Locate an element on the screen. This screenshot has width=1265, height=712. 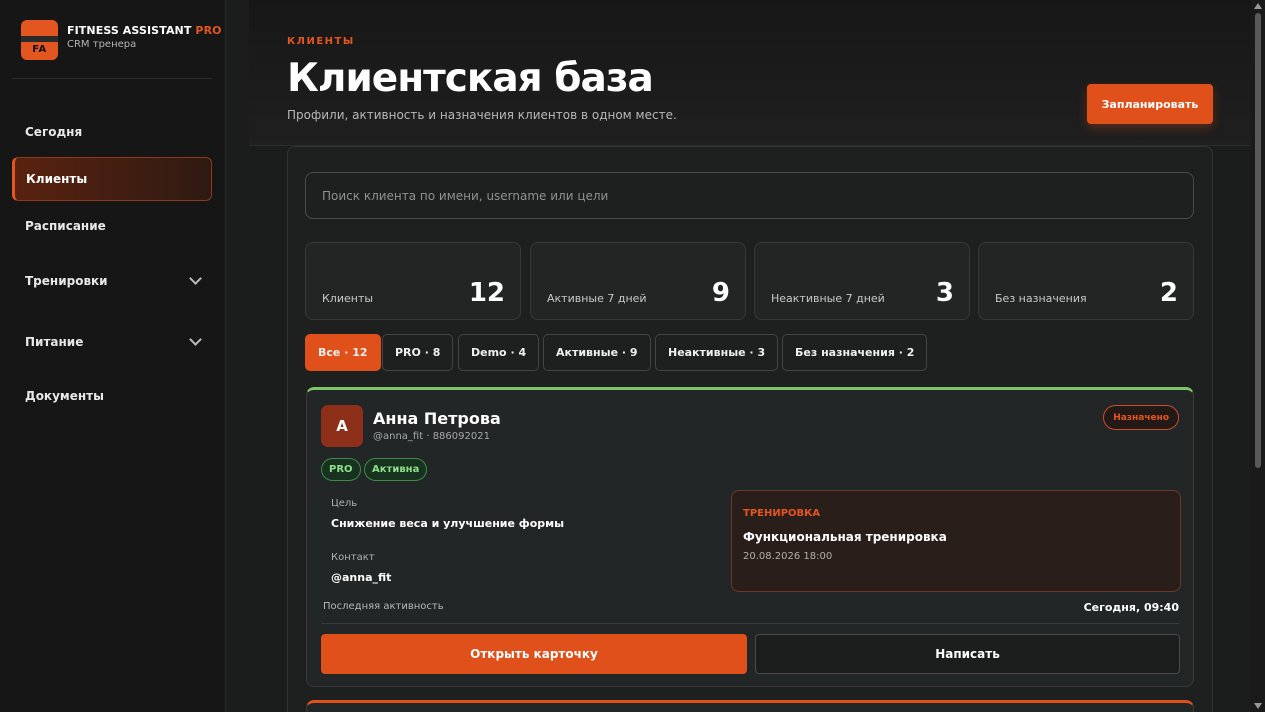
sidebar-item-label: Расписание is located at coordinates (65, 226).